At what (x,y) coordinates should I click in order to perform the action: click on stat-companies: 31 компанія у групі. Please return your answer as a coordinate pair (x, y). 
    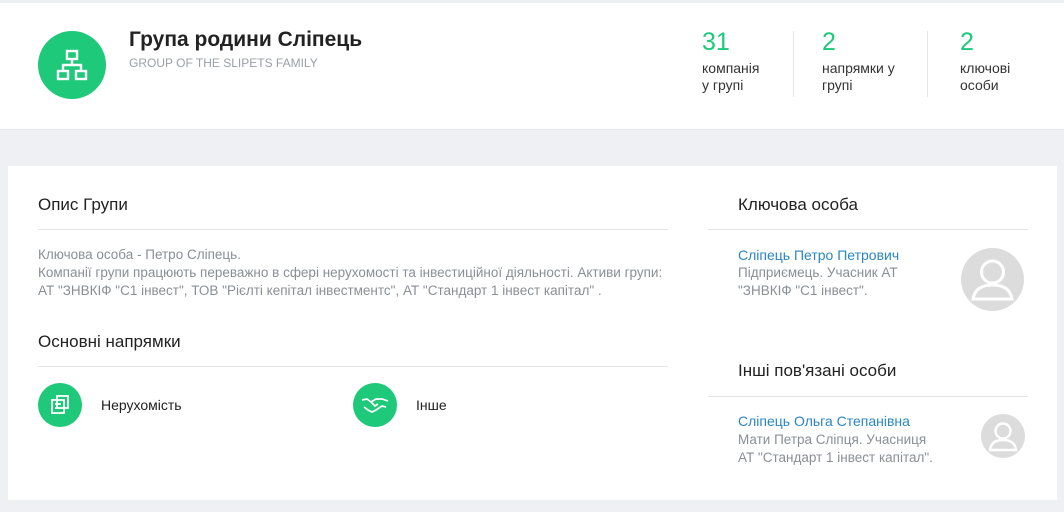
    Looking at the image, I should click on (730, 62).